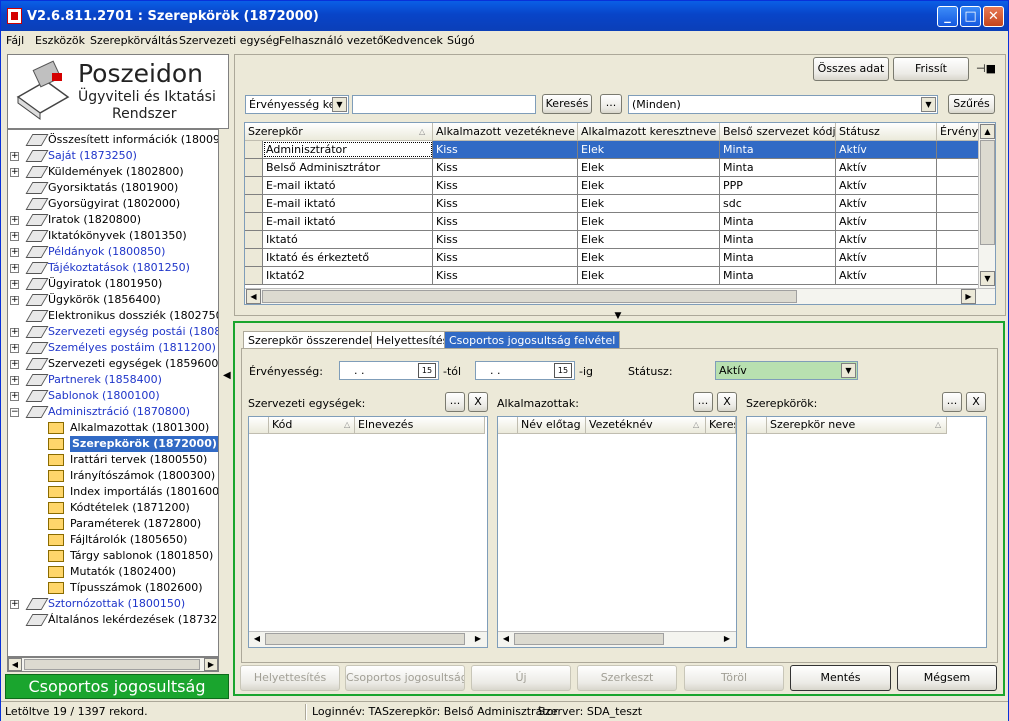 The image size is (1009, 721). I want to click on roles-clear-button: X, so click(976, 402).